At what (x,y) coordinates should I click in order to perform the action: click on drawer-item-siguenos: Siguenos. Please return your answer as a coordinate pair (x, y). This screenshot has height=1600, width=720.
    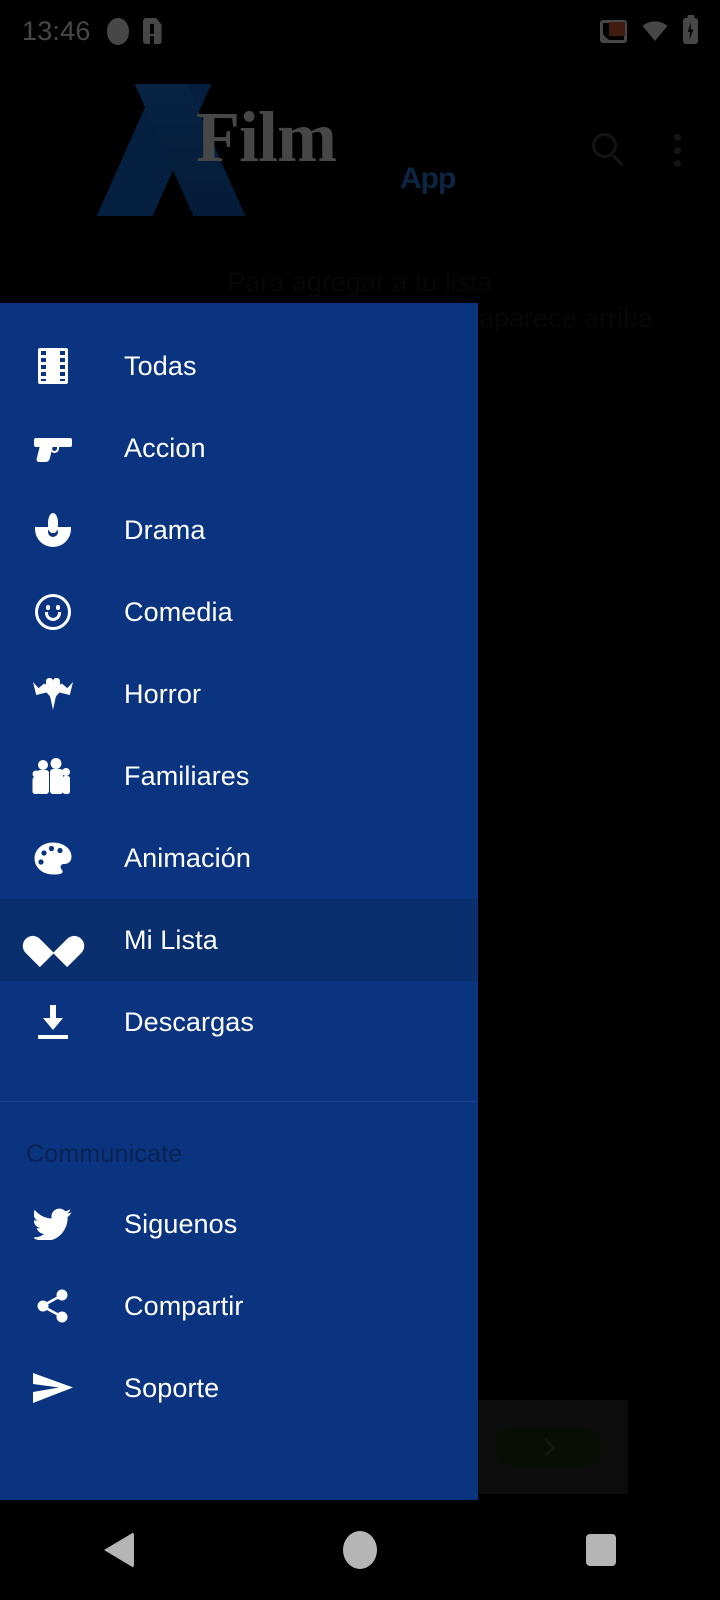
    Looking at the image, I should click on (239, 1224).